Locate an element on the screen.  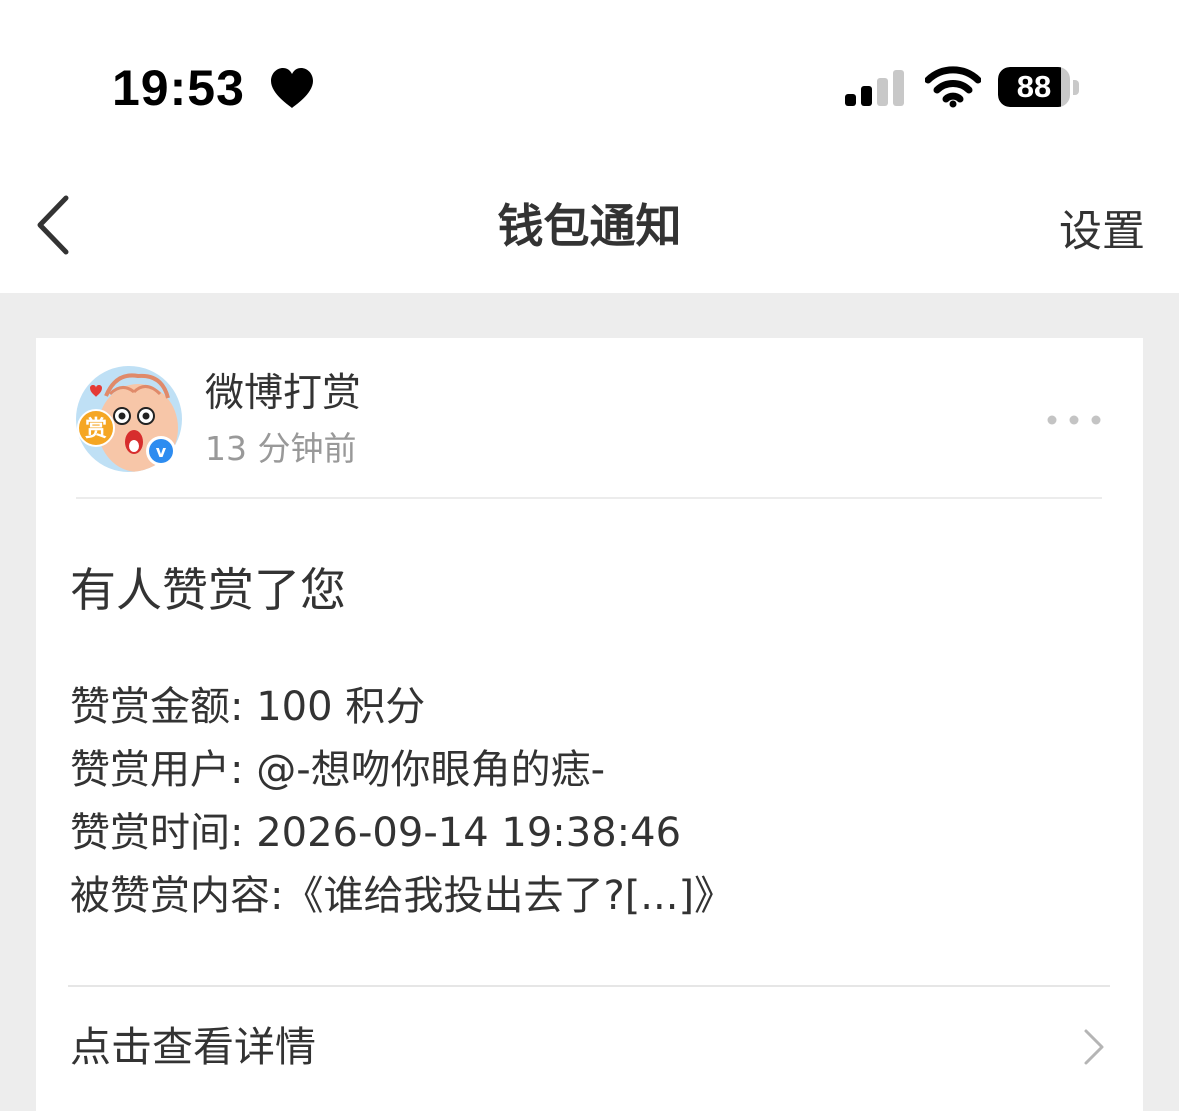
signal-icon is located at coordinates (874, 88).